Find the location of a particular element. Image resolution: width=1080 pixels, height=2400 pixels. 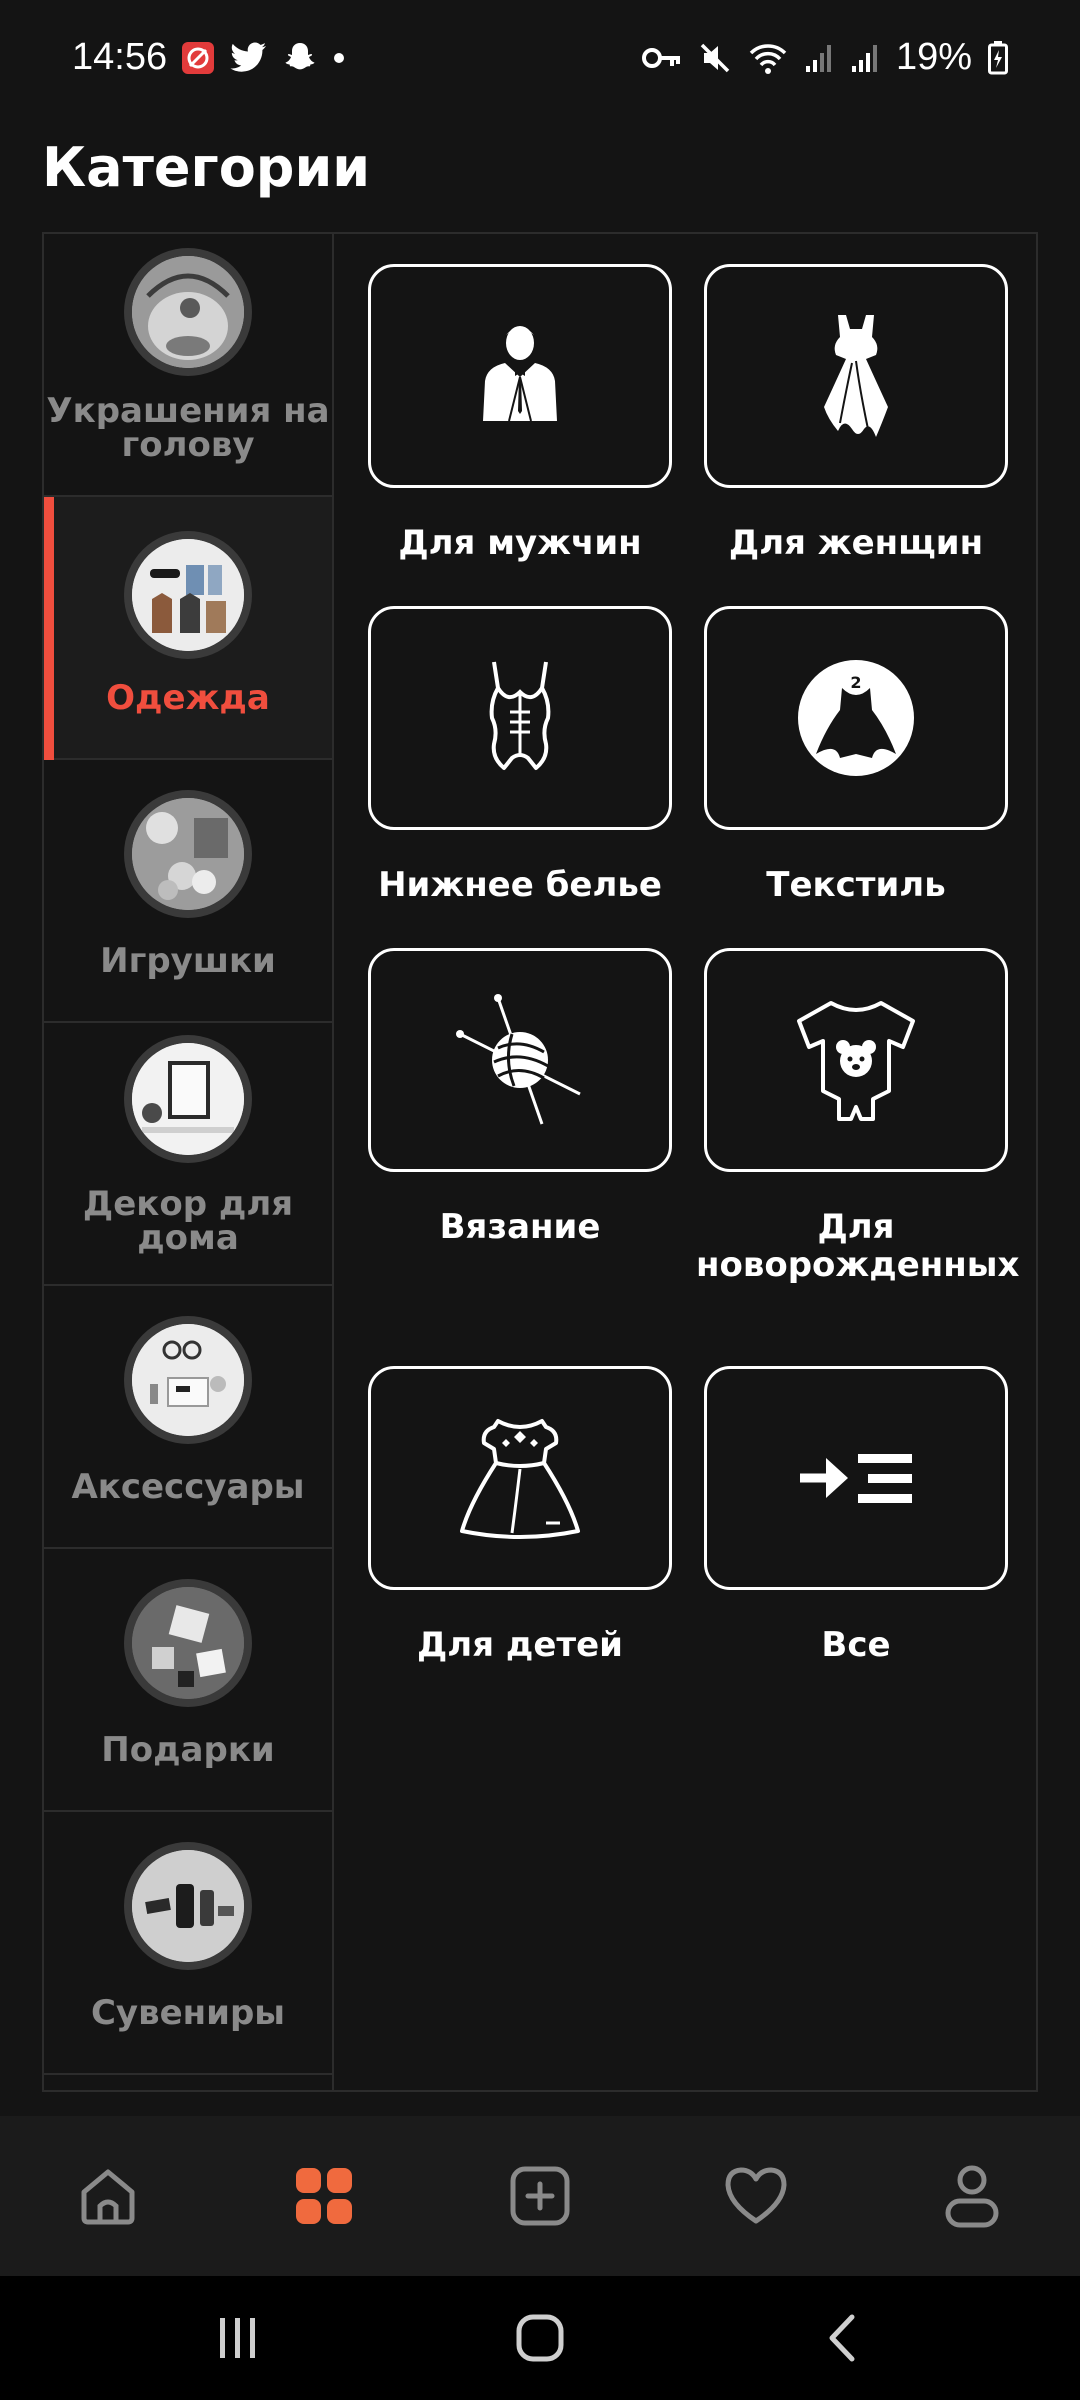

sidebar-item-gifts: Подарки is located at coordinates (188, 1680).